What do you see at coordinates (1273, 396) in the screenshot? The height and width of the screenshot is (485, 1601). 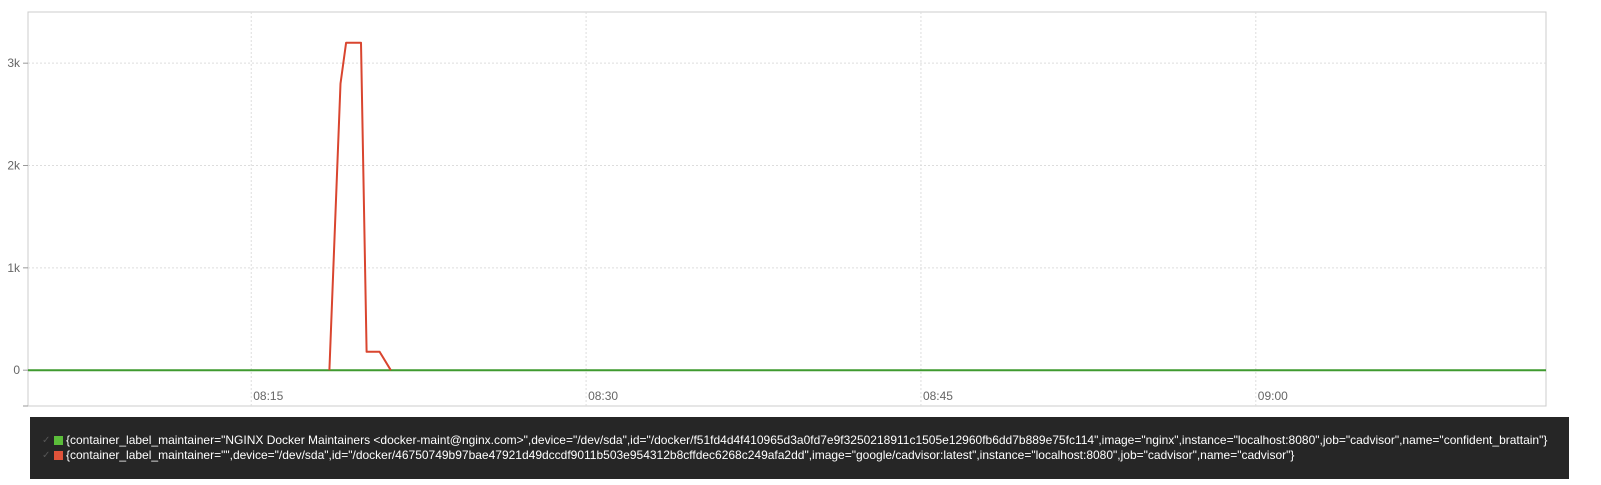 I see `x-tick-label: 09:00` at bounding box center [1273, 396].